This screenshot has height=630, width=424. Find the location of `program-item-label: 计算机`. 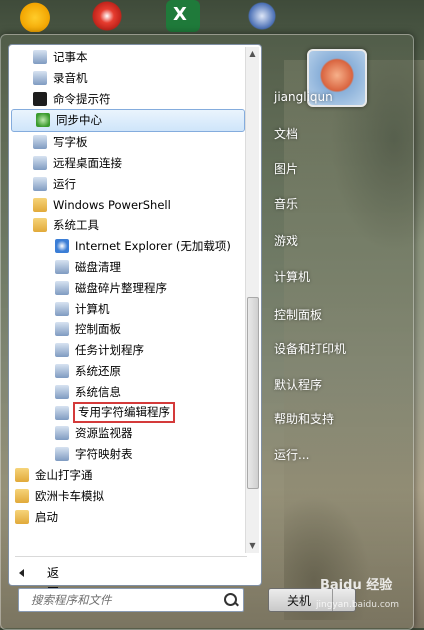

program-item-label: 计算机 is located at coordinates (92, 308).